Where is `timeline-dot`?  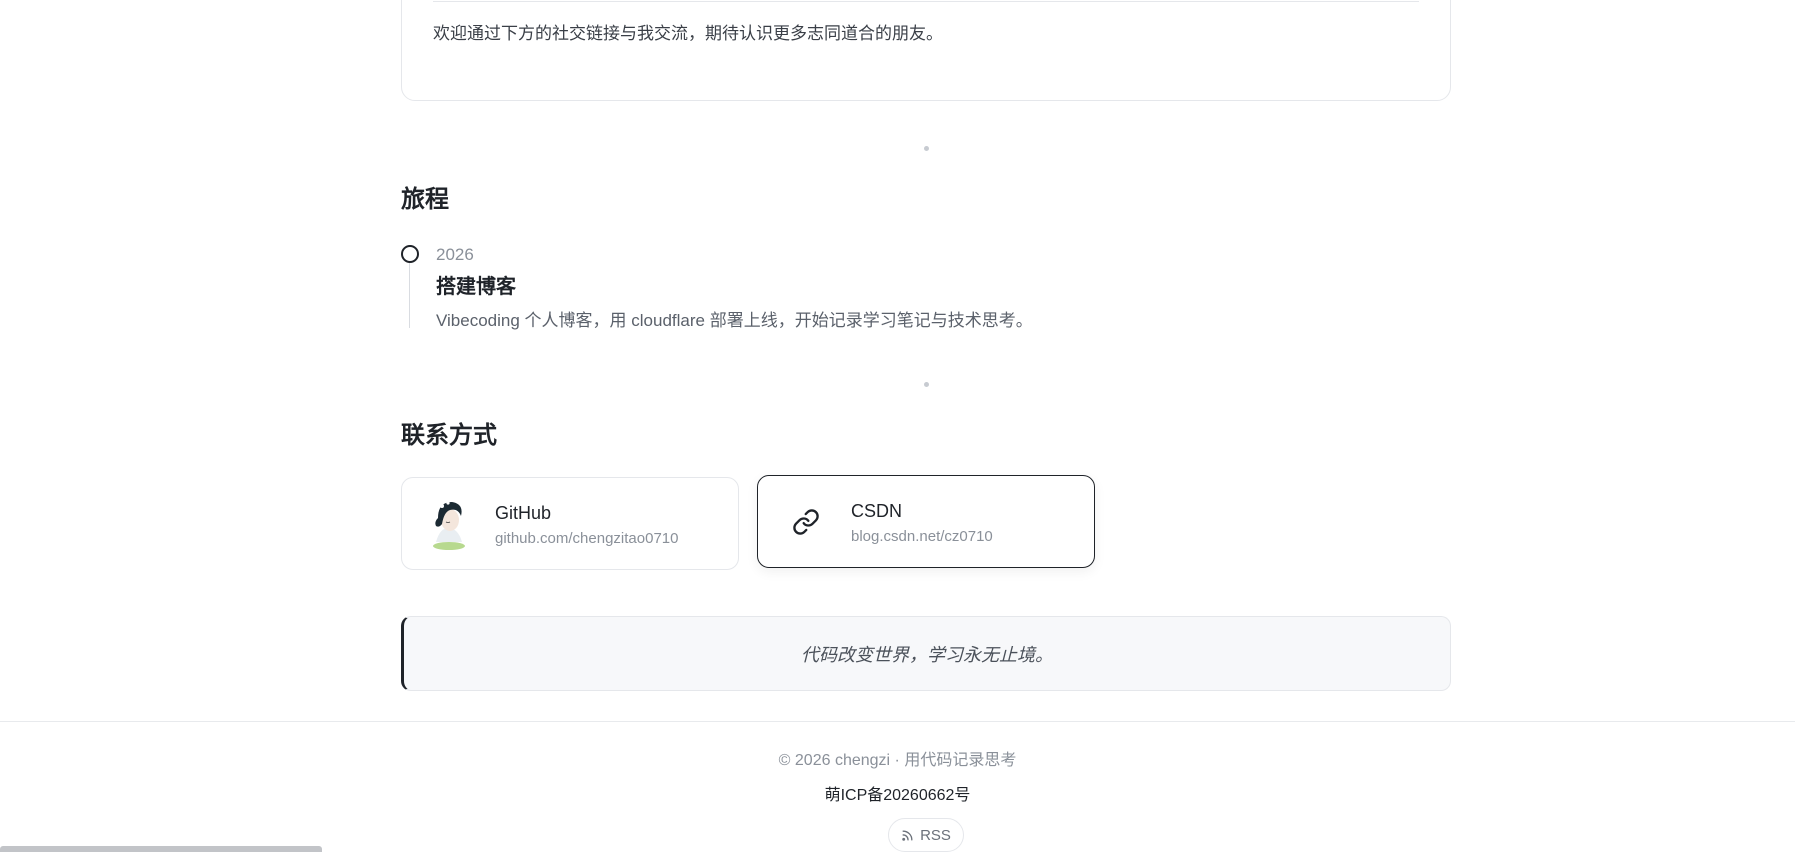 timeline-dot is located at coordinates (410, 254).